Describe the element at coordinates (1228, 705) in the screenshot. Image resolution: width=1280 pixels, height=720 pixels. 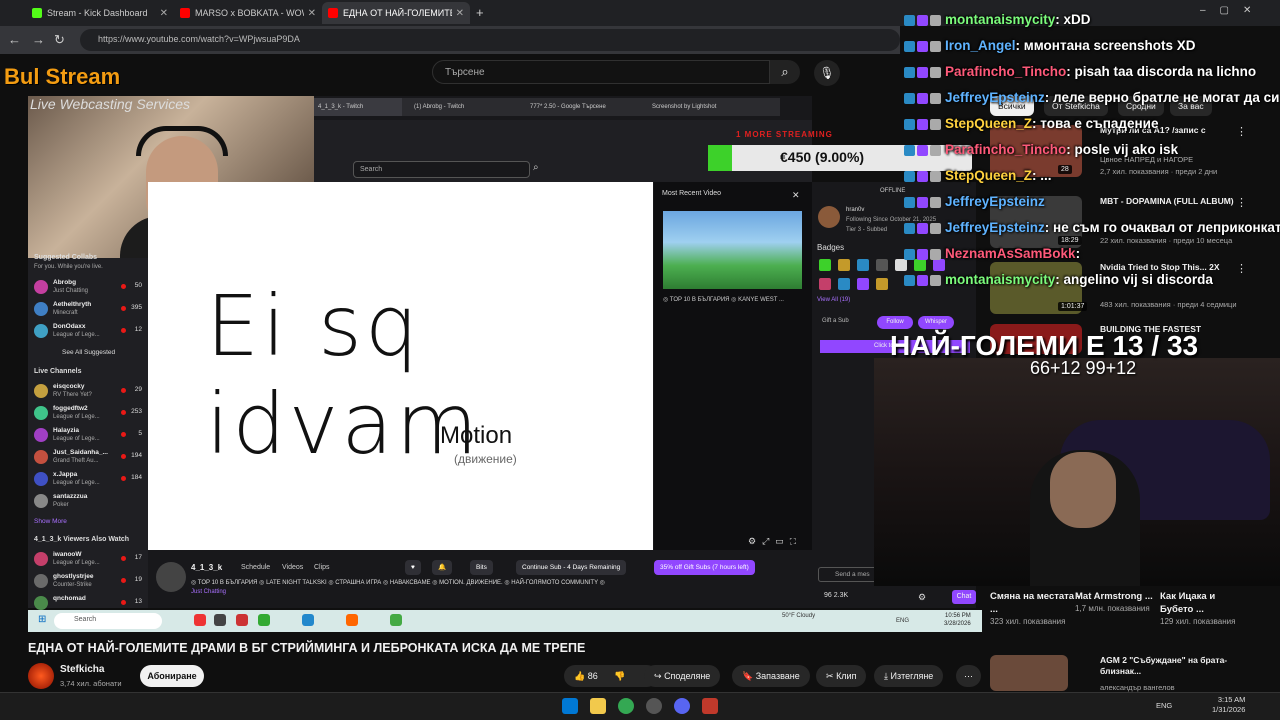
I see `system-clock: 3:15 AM 1/31/2026` at that location.